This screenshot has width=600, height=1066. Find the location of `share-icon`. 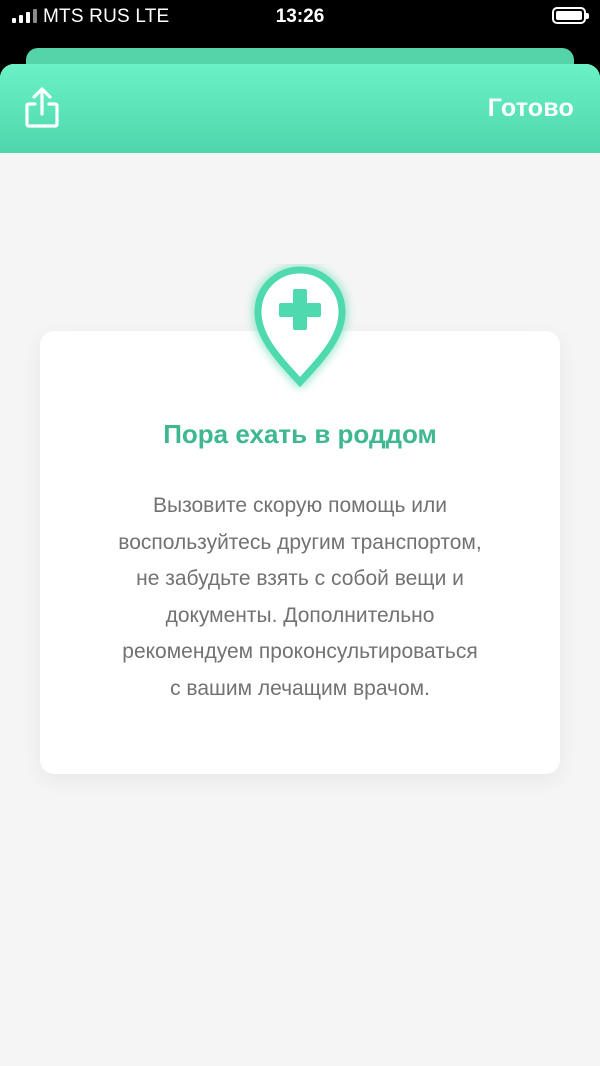

share-icon is located at coordinates (42, 107).